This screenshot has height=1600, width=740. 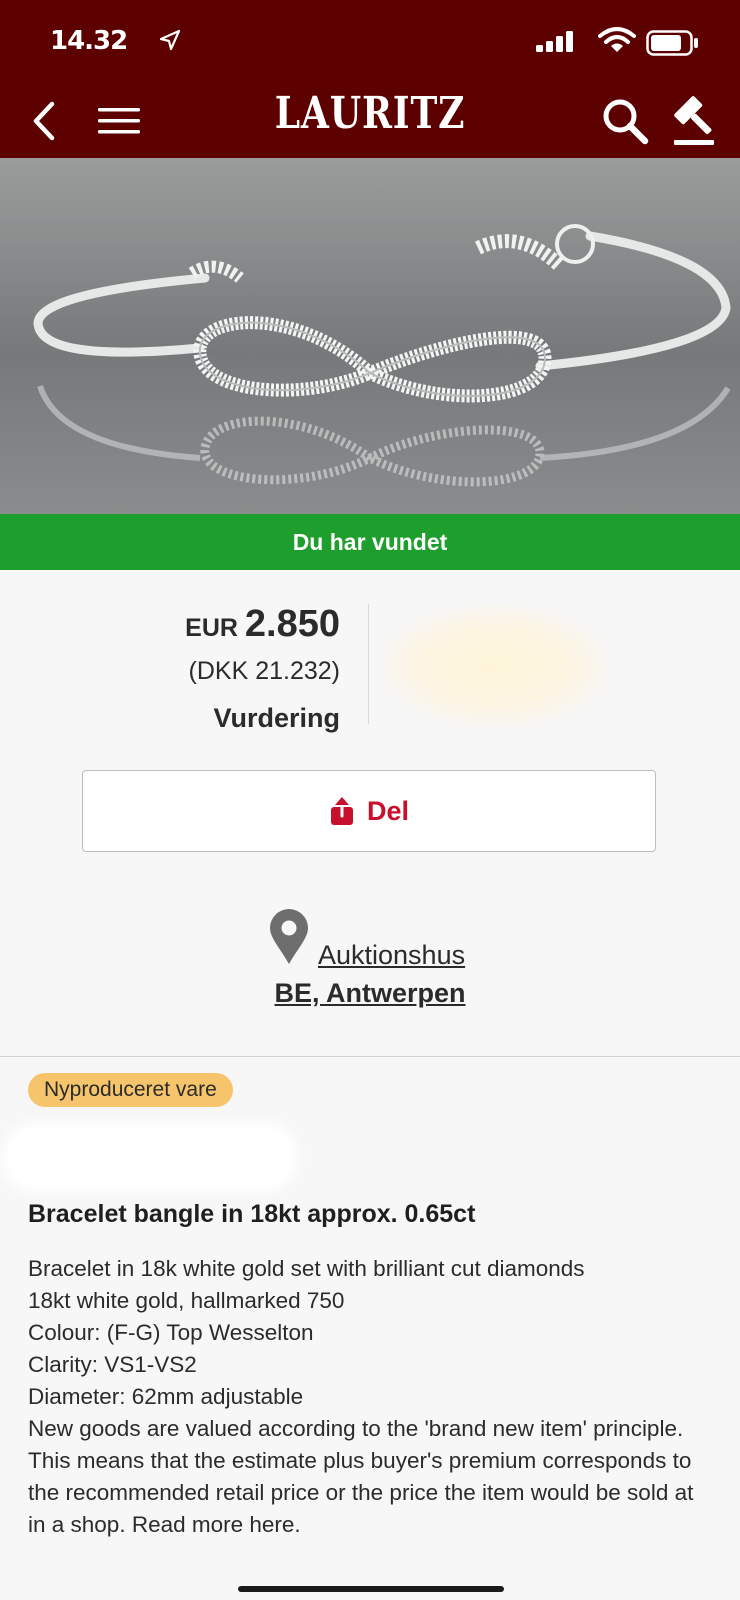 What do you see at coordinates (171, 1332) in the screenshot?
I see `description-line: Colour: (F-G) Top Wesselton` at bounding box center [171, 1332].